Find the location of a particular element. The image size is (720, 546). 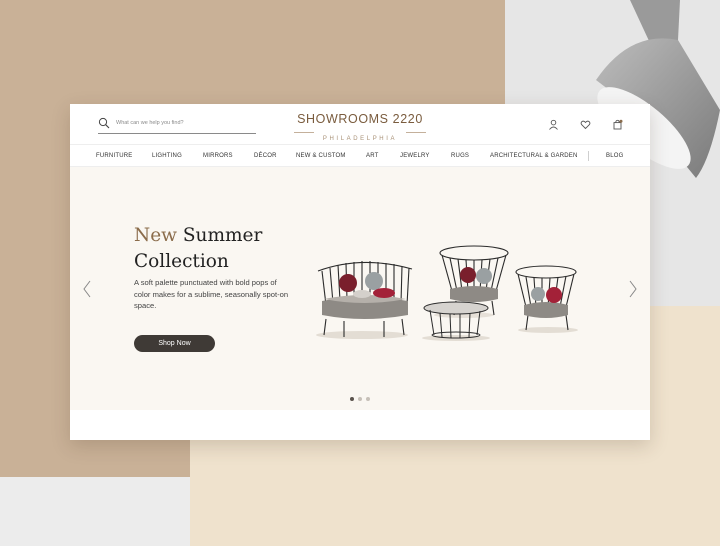

search-bar is located at coordinates (177, 125).